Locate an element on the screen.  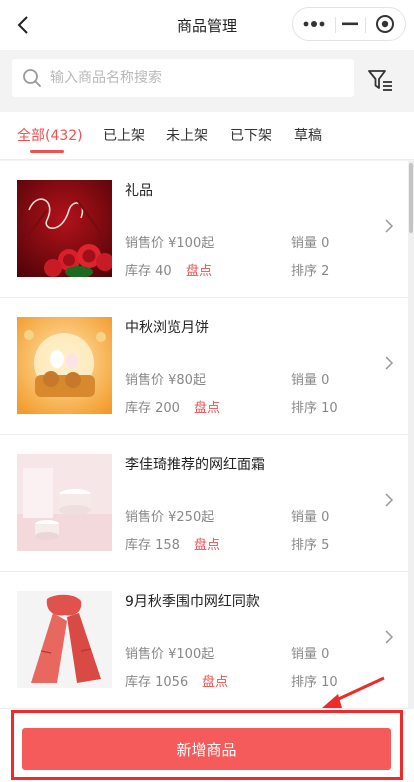
footer-bar: 新增商品 is located at coordinates (207, 745).